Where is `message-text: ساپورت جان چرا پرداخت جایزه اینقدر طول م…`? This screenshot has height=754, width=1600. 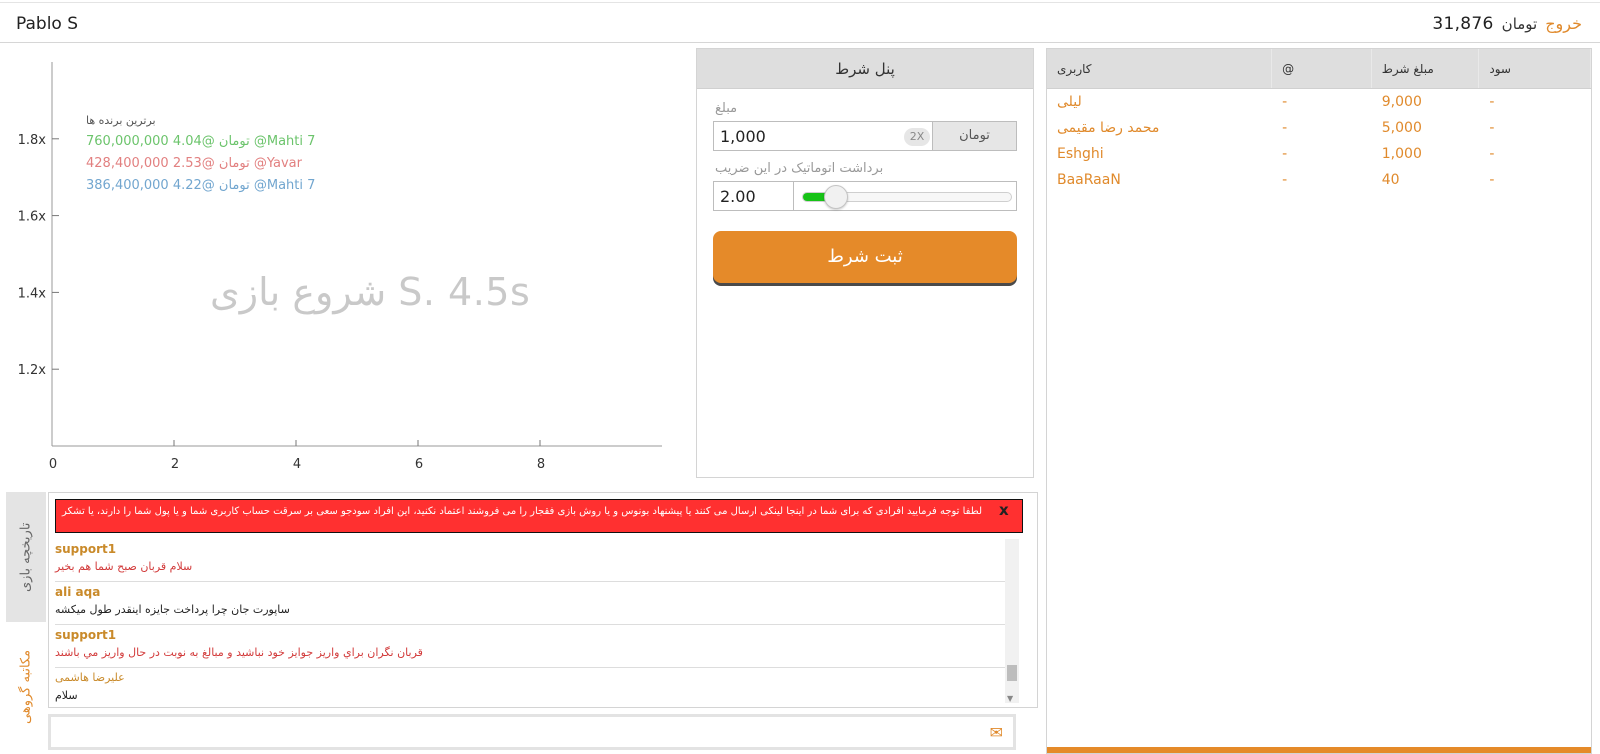 message-text: ساپورت جان چرا پرداخت جایزه اینقدر طول م… is located at coordinates (172, 609).